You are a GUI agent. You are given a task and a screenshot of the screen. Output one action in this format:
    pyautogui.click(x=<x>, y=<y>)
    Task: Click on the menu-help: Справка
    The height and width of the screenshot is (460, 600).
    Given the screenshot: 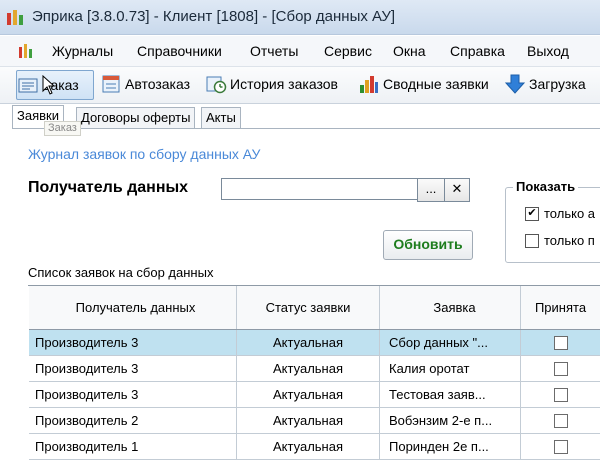 What is the action you would take?
    pyautogui.click(x=477, y=51)
    